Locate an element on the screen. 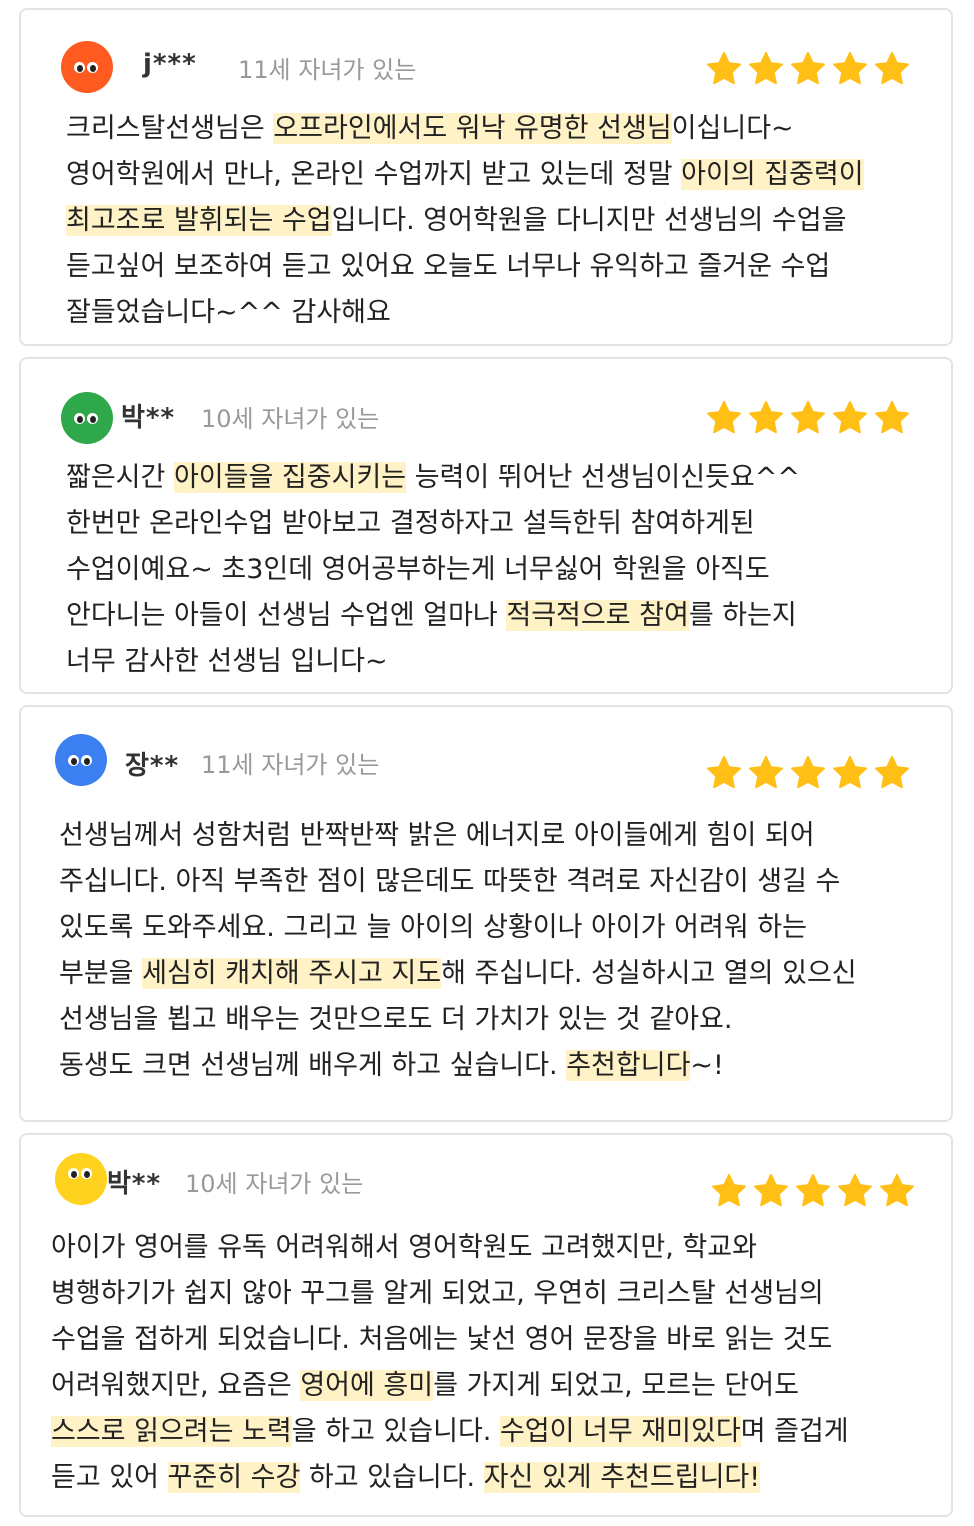  review-line: 아이가 영어를 유독 어려워해서 영어학원도 고려했지만, 학교와 is located at coordinates (450, 1248).